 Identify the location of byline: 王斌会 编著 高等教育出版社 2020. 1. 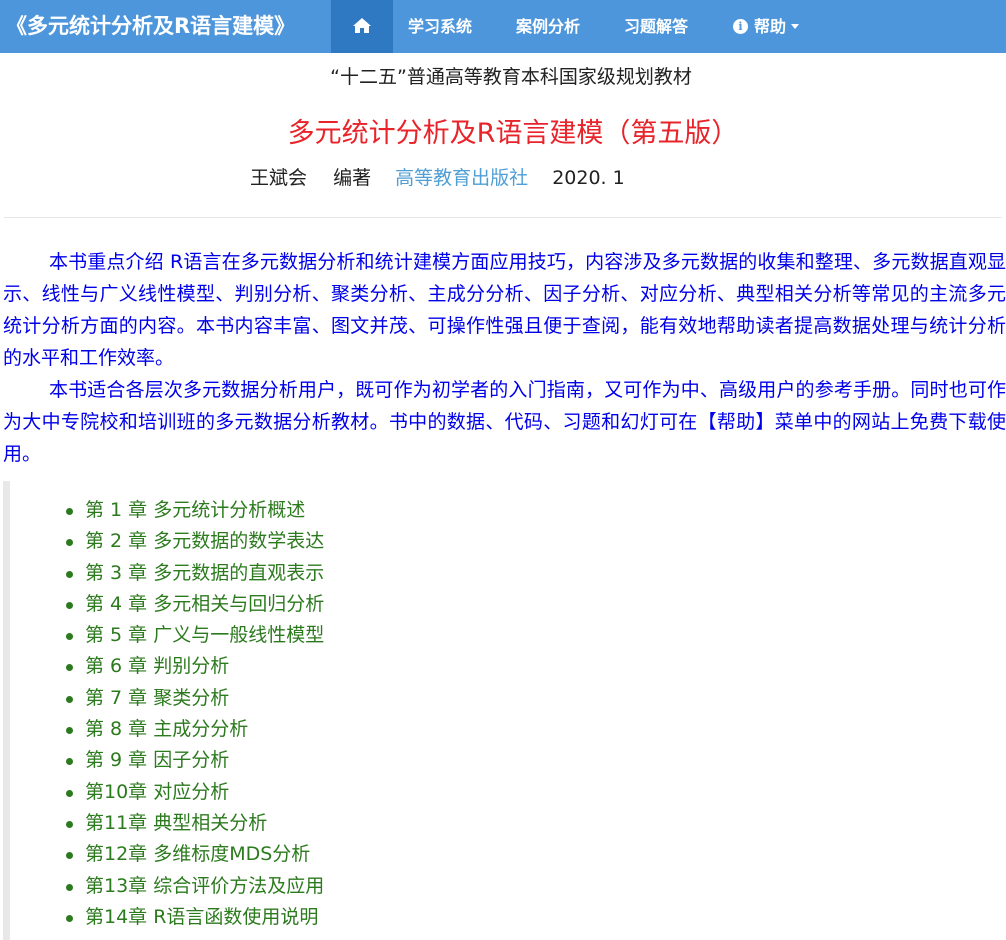
(437, 176).